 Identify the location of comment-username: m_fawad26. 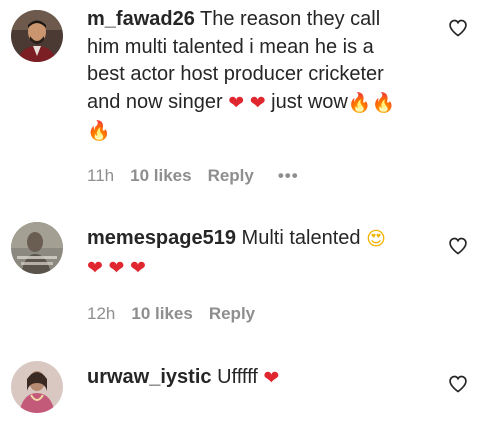
(141, 19).